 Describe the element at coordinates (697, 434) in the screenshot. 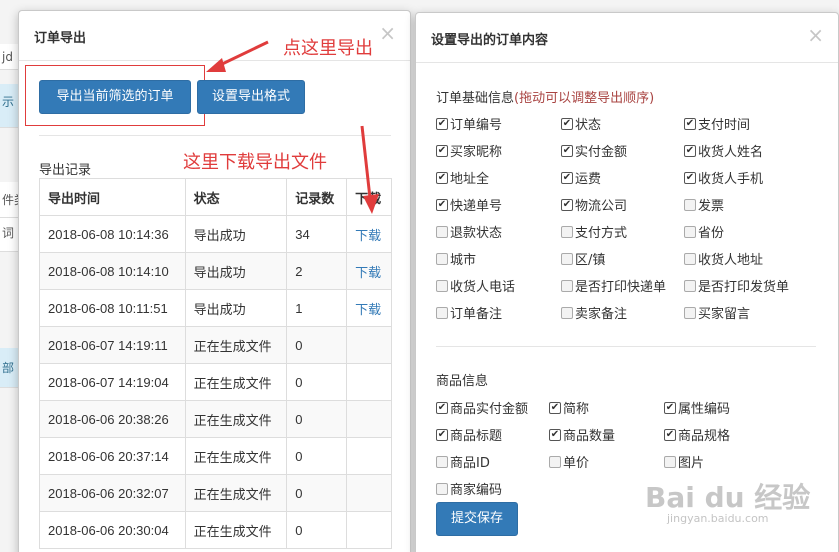

I see `goods-field-checkbox: ✔ 商品规格` at that location.